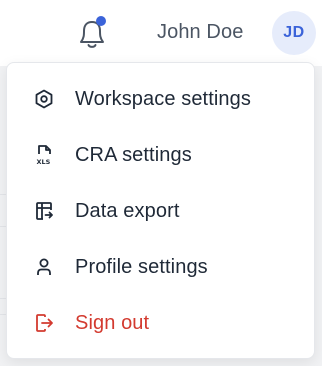  What do you see at coordinates (44, 162) in the screenshot?
I see `svg-text: XLS` at bounding box center [44, 162].